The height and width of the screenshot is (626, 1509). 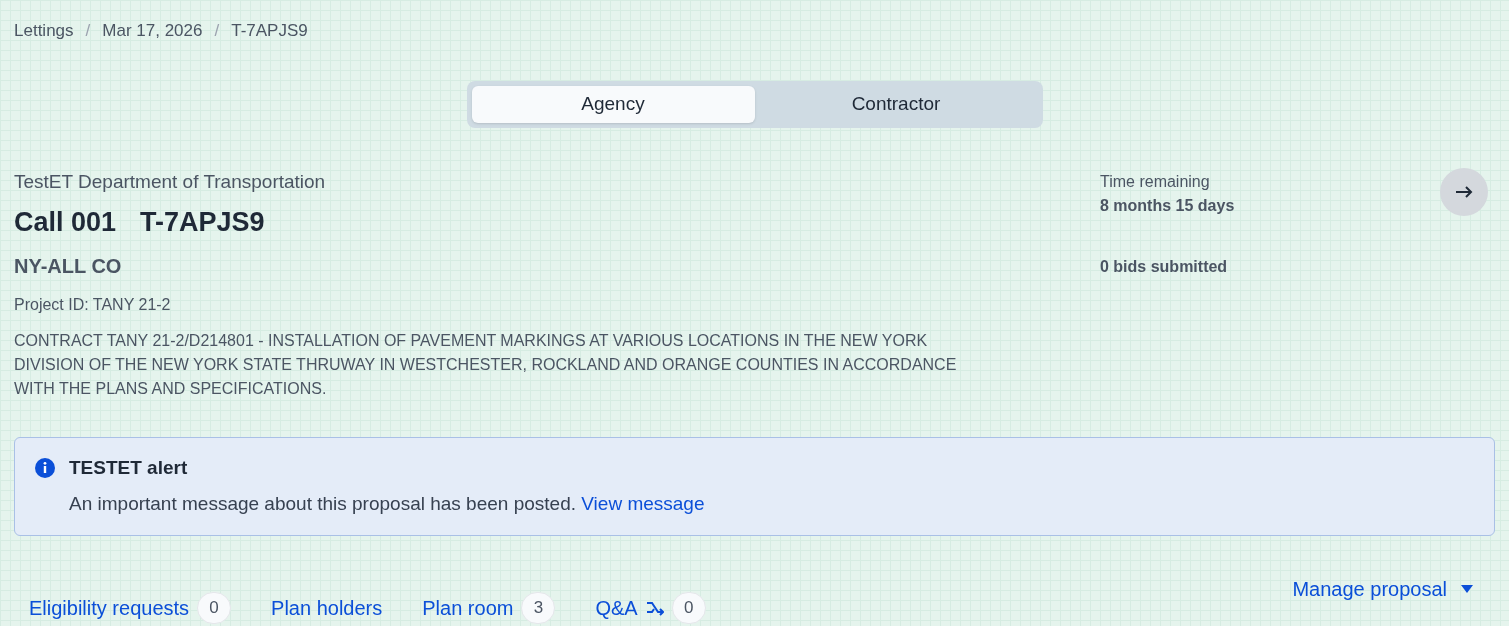 What do you see at coordinates (93, 304) in the screenshot?
I see `project-id: Project ID: TANY 21-2` at bounding box center [93, 304].